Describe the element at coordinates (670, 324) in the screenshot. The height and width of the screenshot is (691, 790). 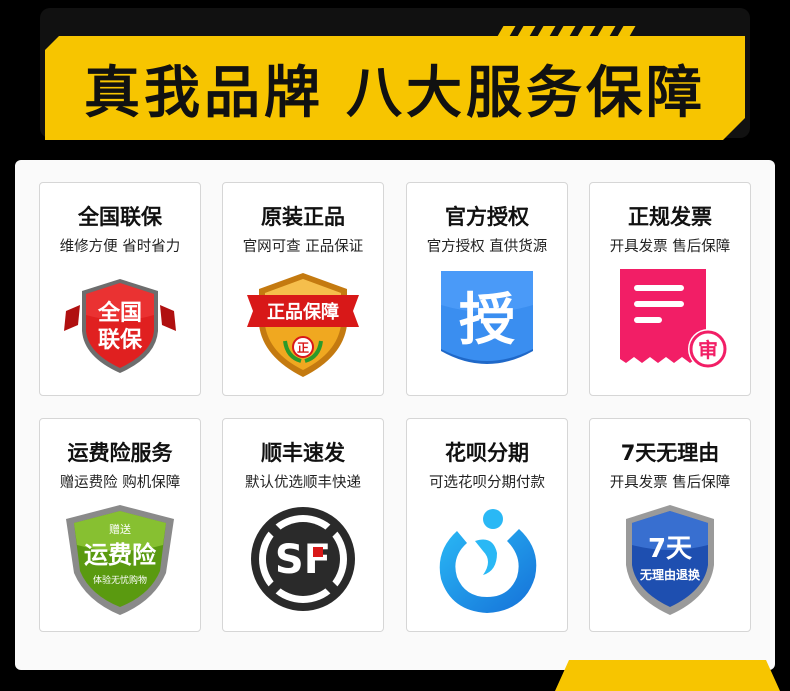
I see `invoice-icon: 审` at that location.